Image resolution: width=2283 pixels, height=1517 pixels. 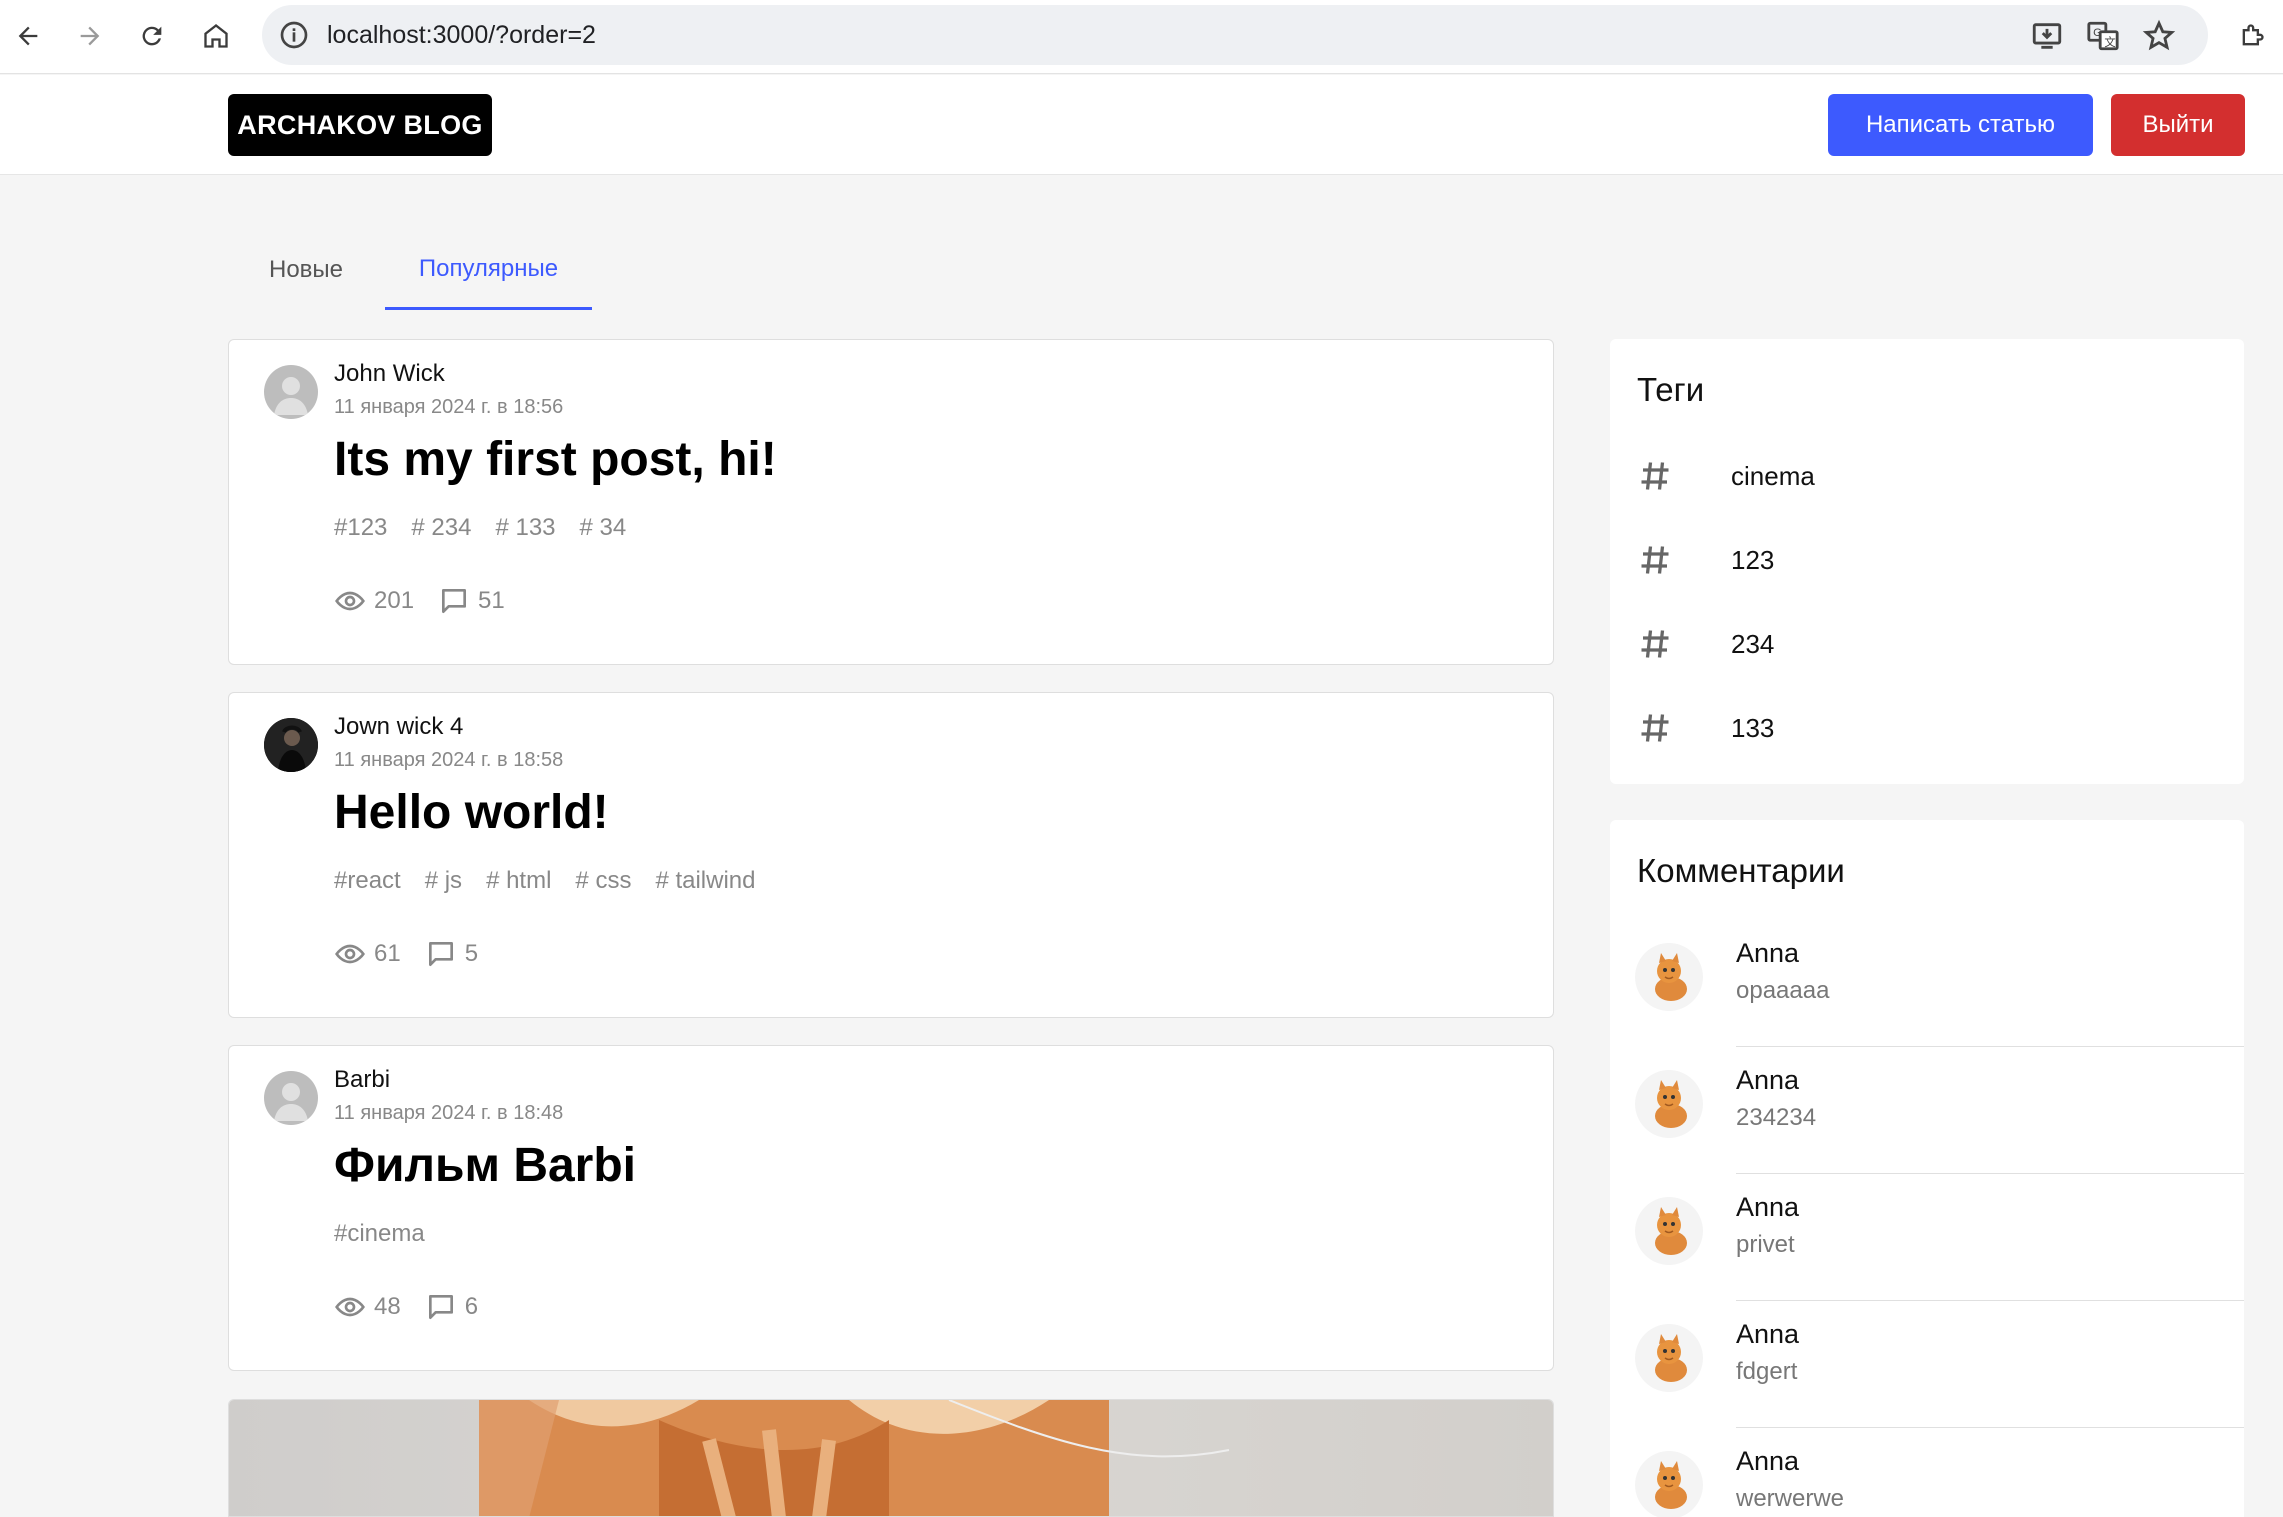 What do you see at coordinates (518, 880) in the screenshot?
I see `post-tag: # html` at bounding box center [518, 880].